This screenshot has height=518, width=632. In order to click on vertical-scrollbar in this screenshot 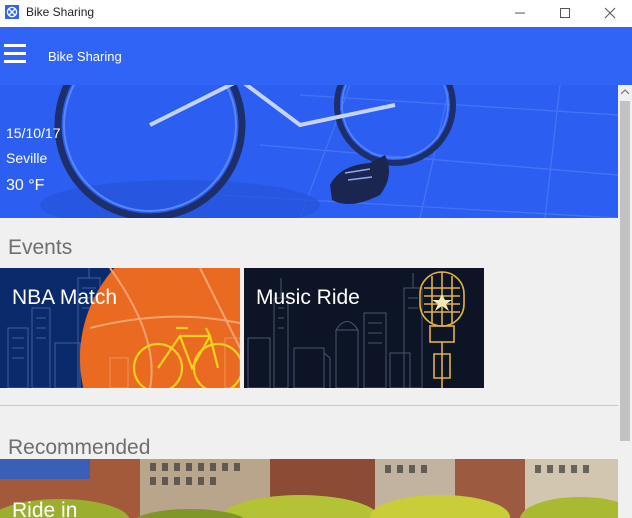, I will do `click(625, 301)`.